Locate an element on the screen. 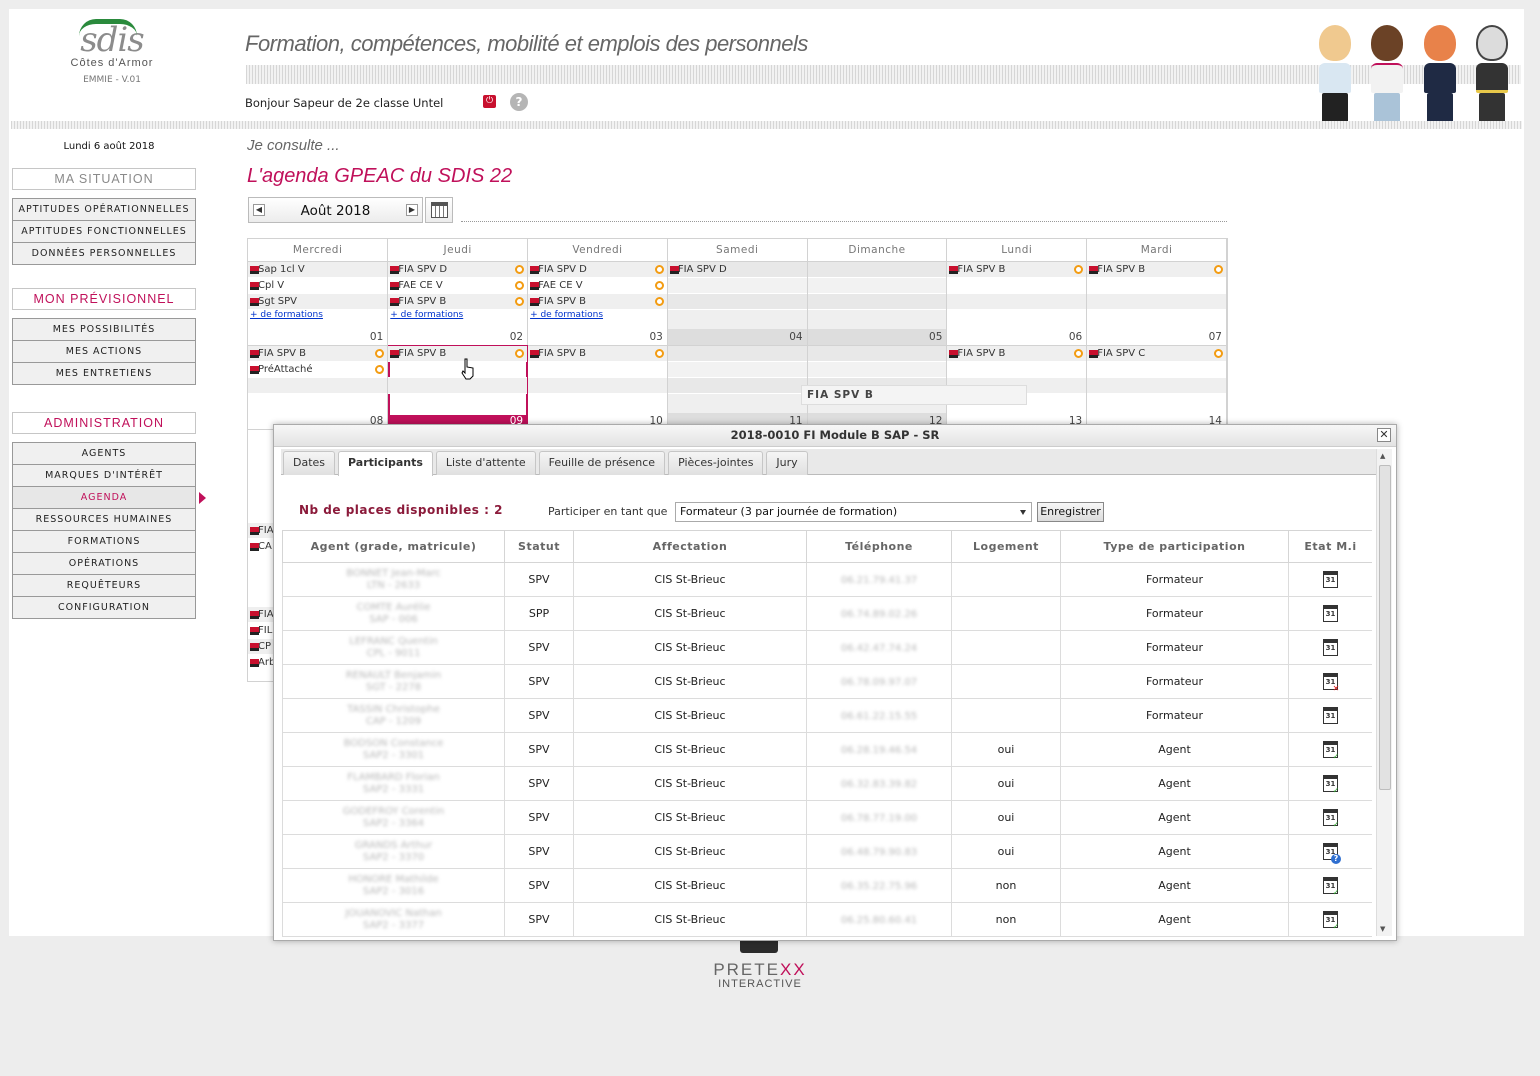  pretexx-logo: PRETEXX INTERACTIVE is located at coordinates (760, 975).